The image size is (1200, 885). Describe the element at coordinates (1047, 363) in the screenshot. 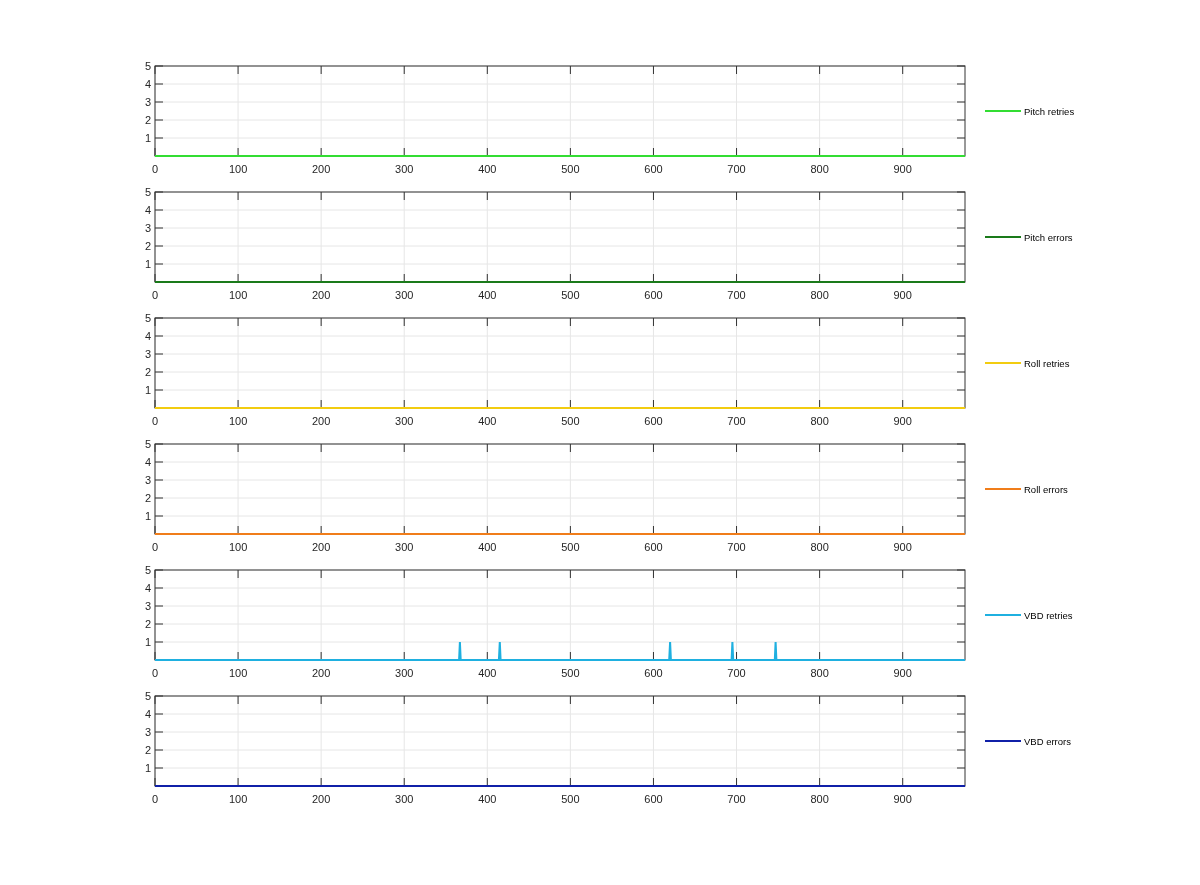

I see `legend-label: Roll retries` at that location.